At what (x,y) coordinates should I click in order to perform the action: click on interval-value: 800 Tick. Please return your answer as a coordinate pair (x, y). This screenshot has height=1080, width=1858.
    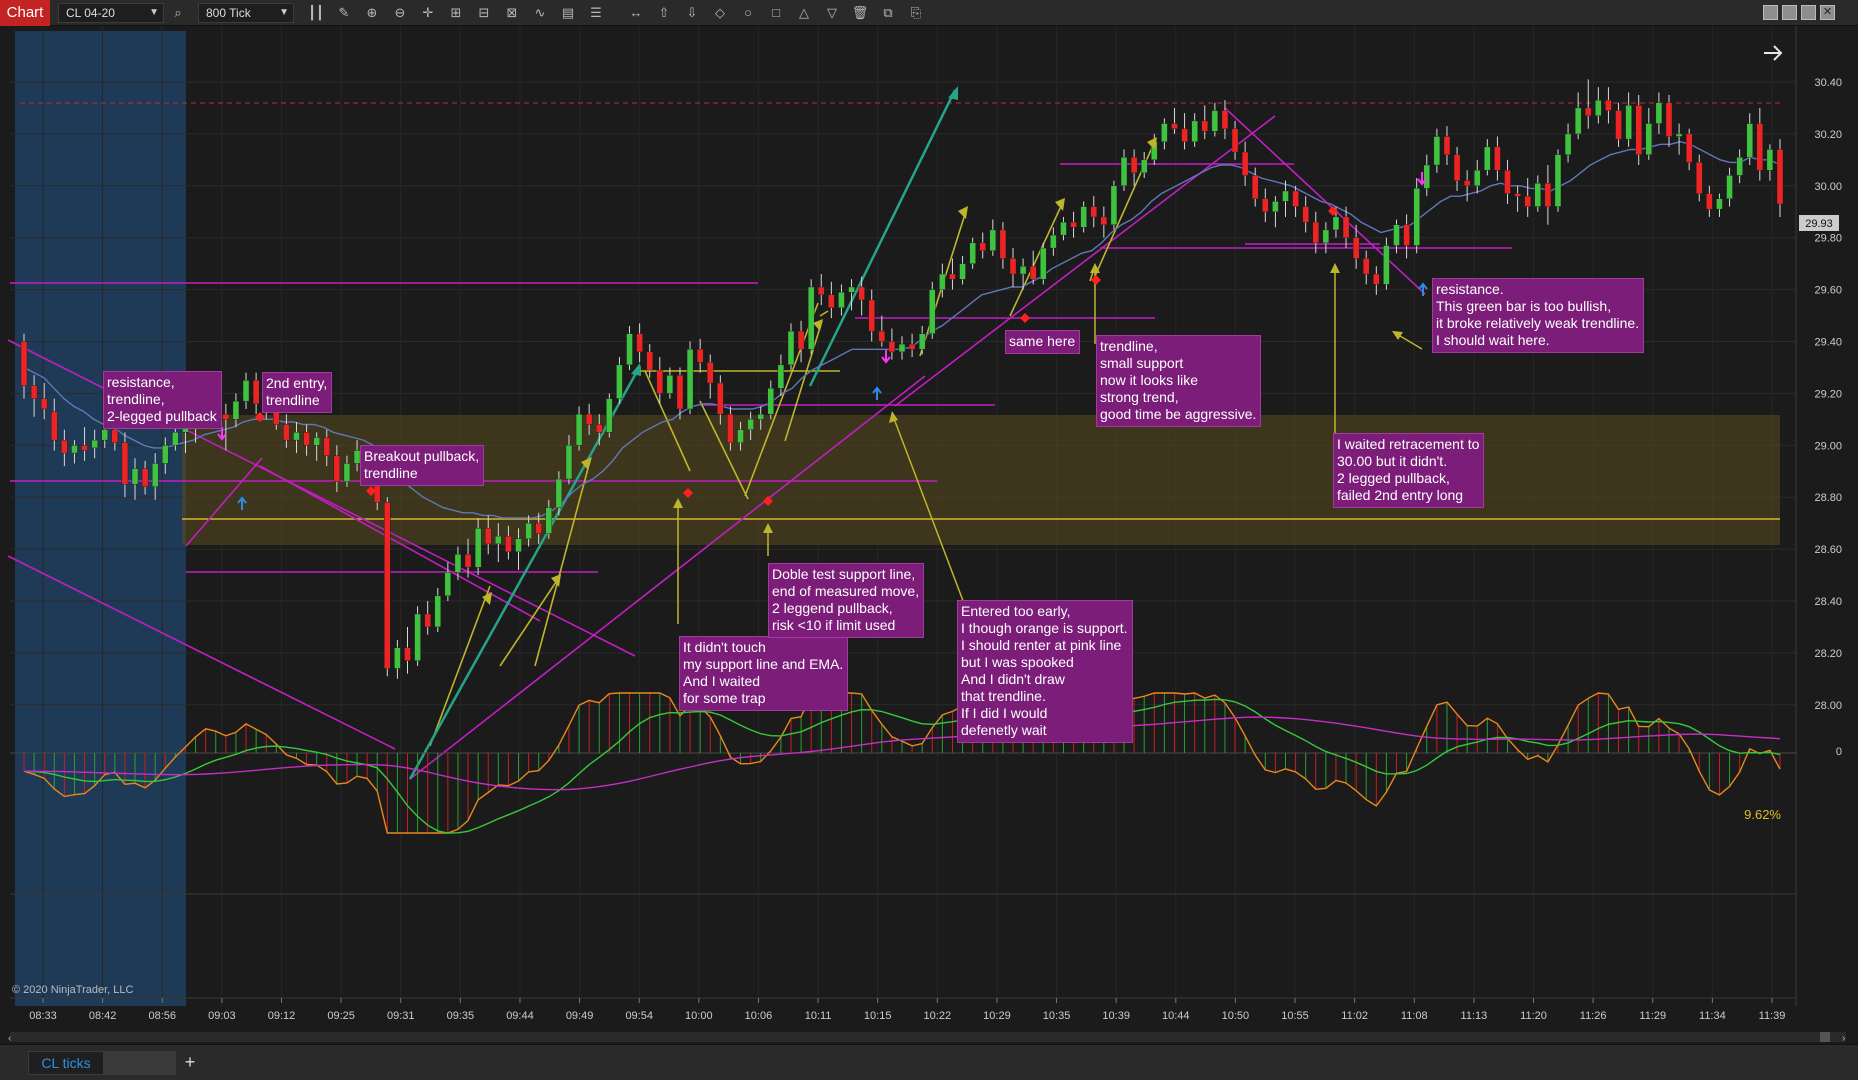
    Looking at the image, I should click on (228, 13).